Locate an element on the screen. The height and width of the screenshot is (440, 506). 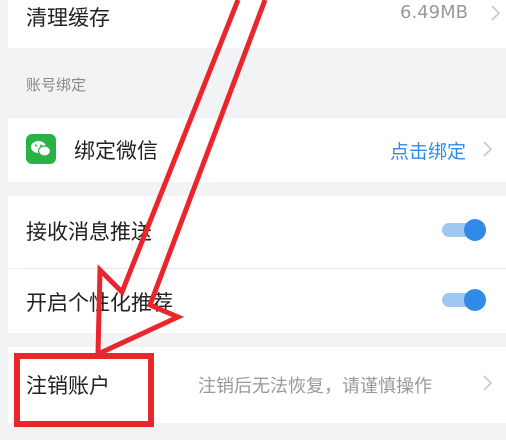
personalized-label: 开启个性化推荐 is located at coordinates (99, 303).